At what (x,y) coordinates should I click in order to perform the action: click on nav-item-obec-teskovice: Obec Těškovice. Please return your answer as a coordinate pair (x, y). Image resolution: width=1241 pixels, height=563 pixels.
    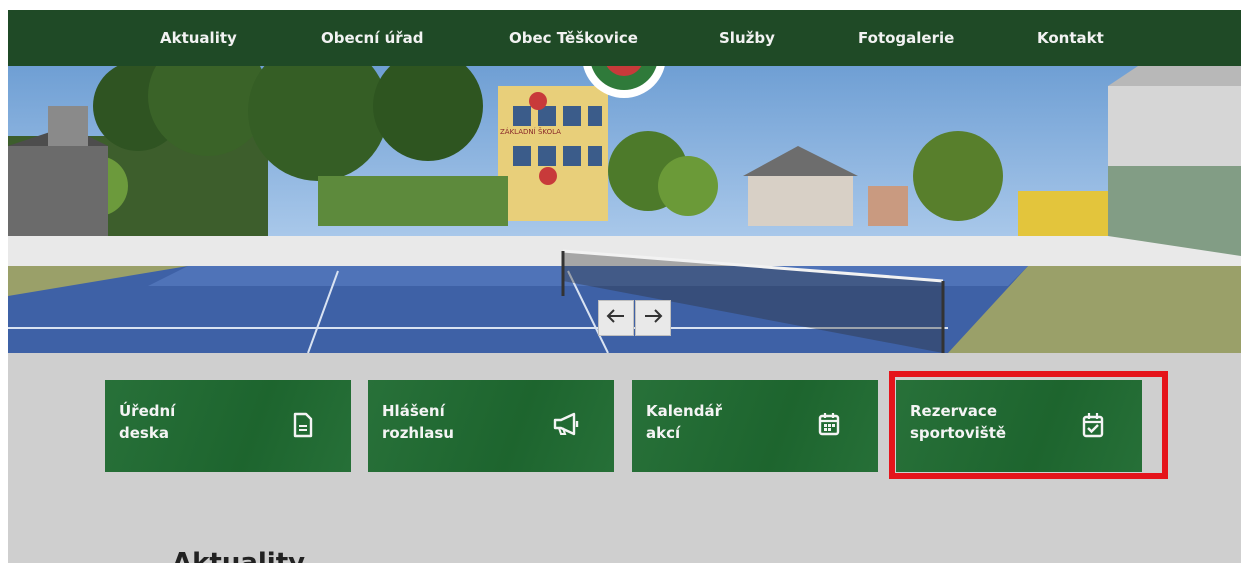
    Looking at the image, I should click on (573, 38).